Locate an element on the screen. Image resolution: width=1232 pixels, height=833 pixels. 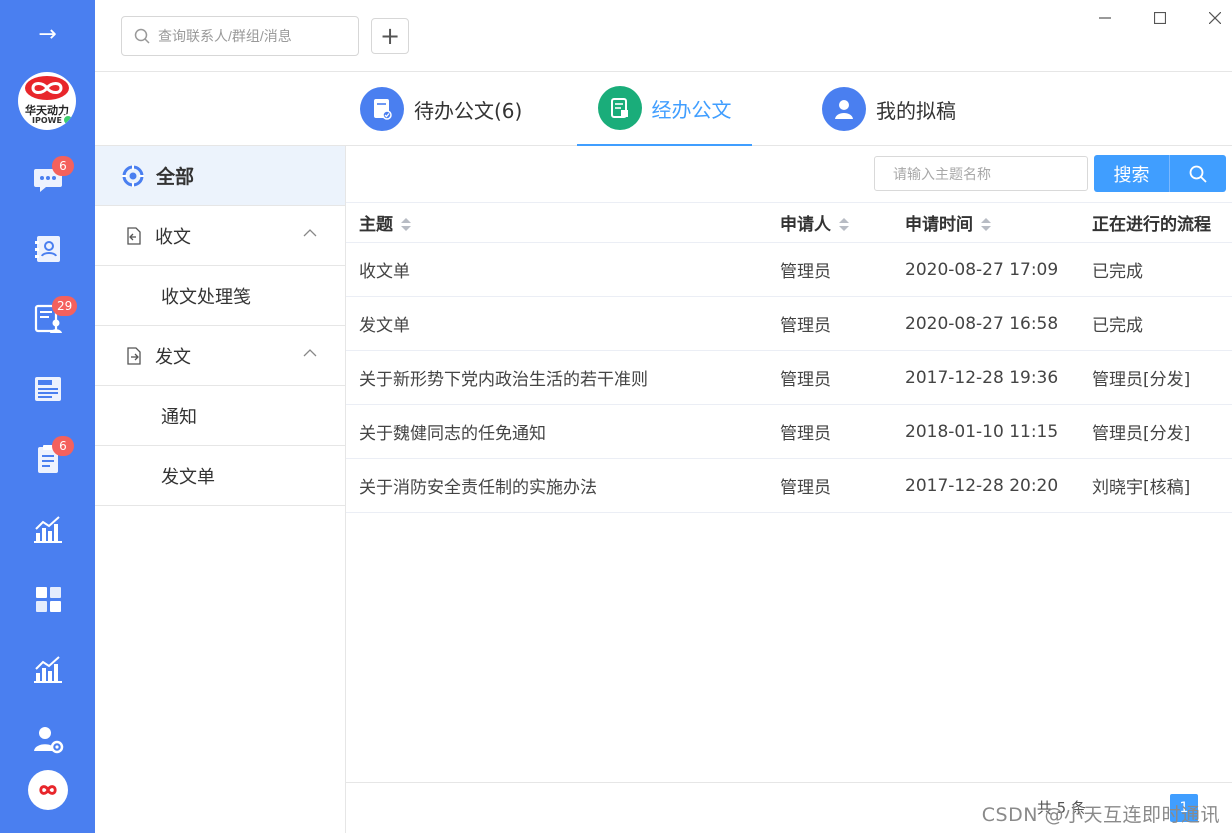
rail-item-apps is located at coordinates (47, 599).